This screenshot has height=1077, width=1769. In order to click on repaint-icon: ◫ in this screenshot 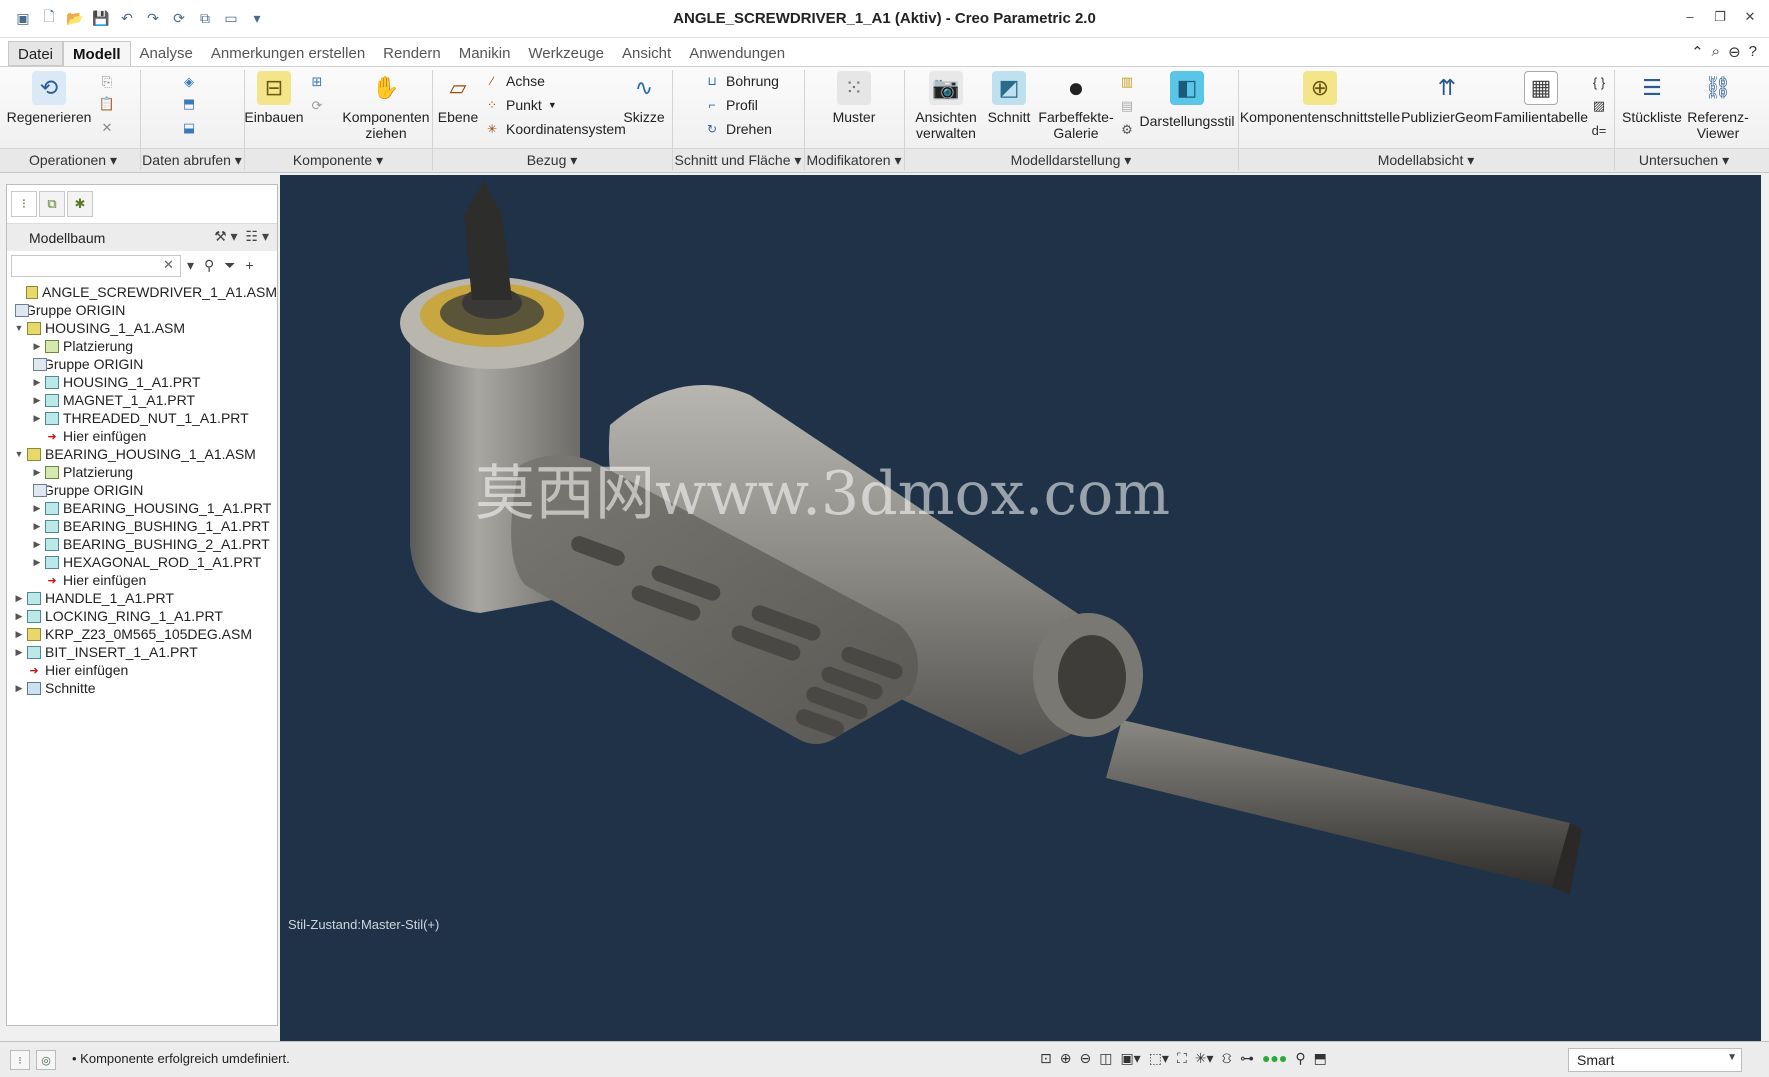, I will do `click(1105, 1059)`.